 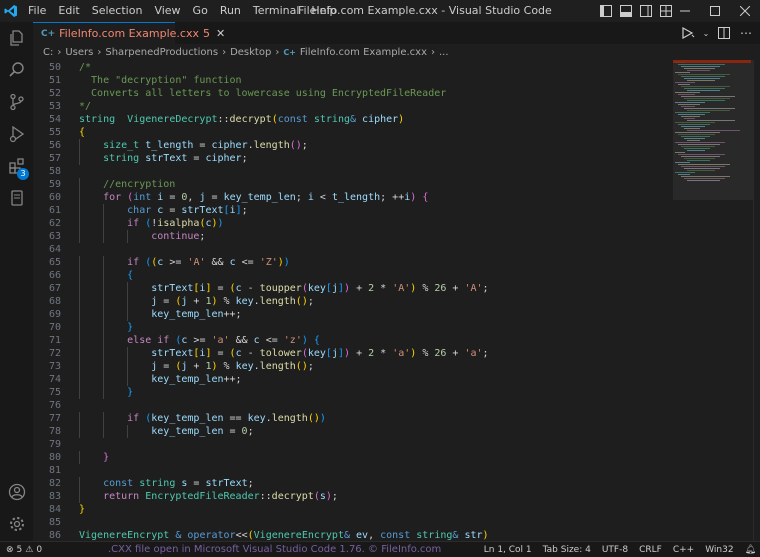 What do you see at coordinates (353, 80) in the screenshot?
I see `code-line: 51 The "decryption" function` at bounding box center [353, 80].